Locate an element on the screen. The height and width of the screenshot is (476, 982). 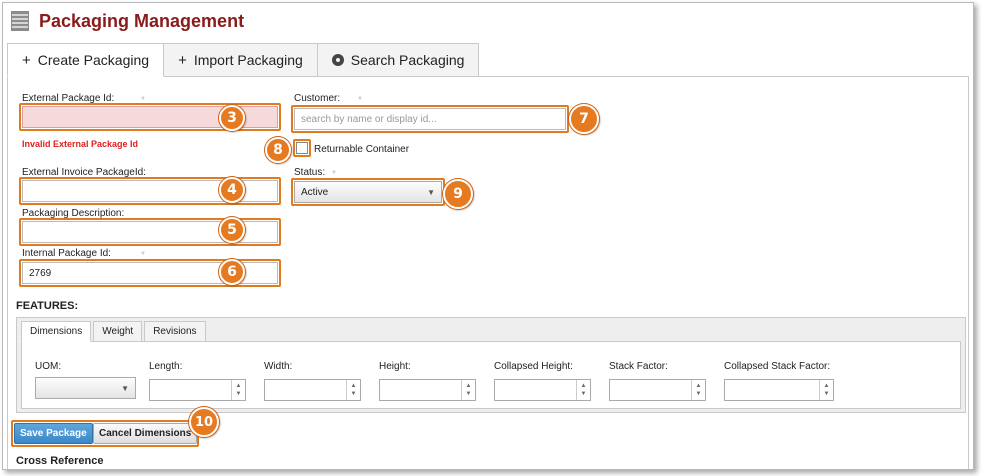
tab-weight: Weight is located at coordinates (118, 331).